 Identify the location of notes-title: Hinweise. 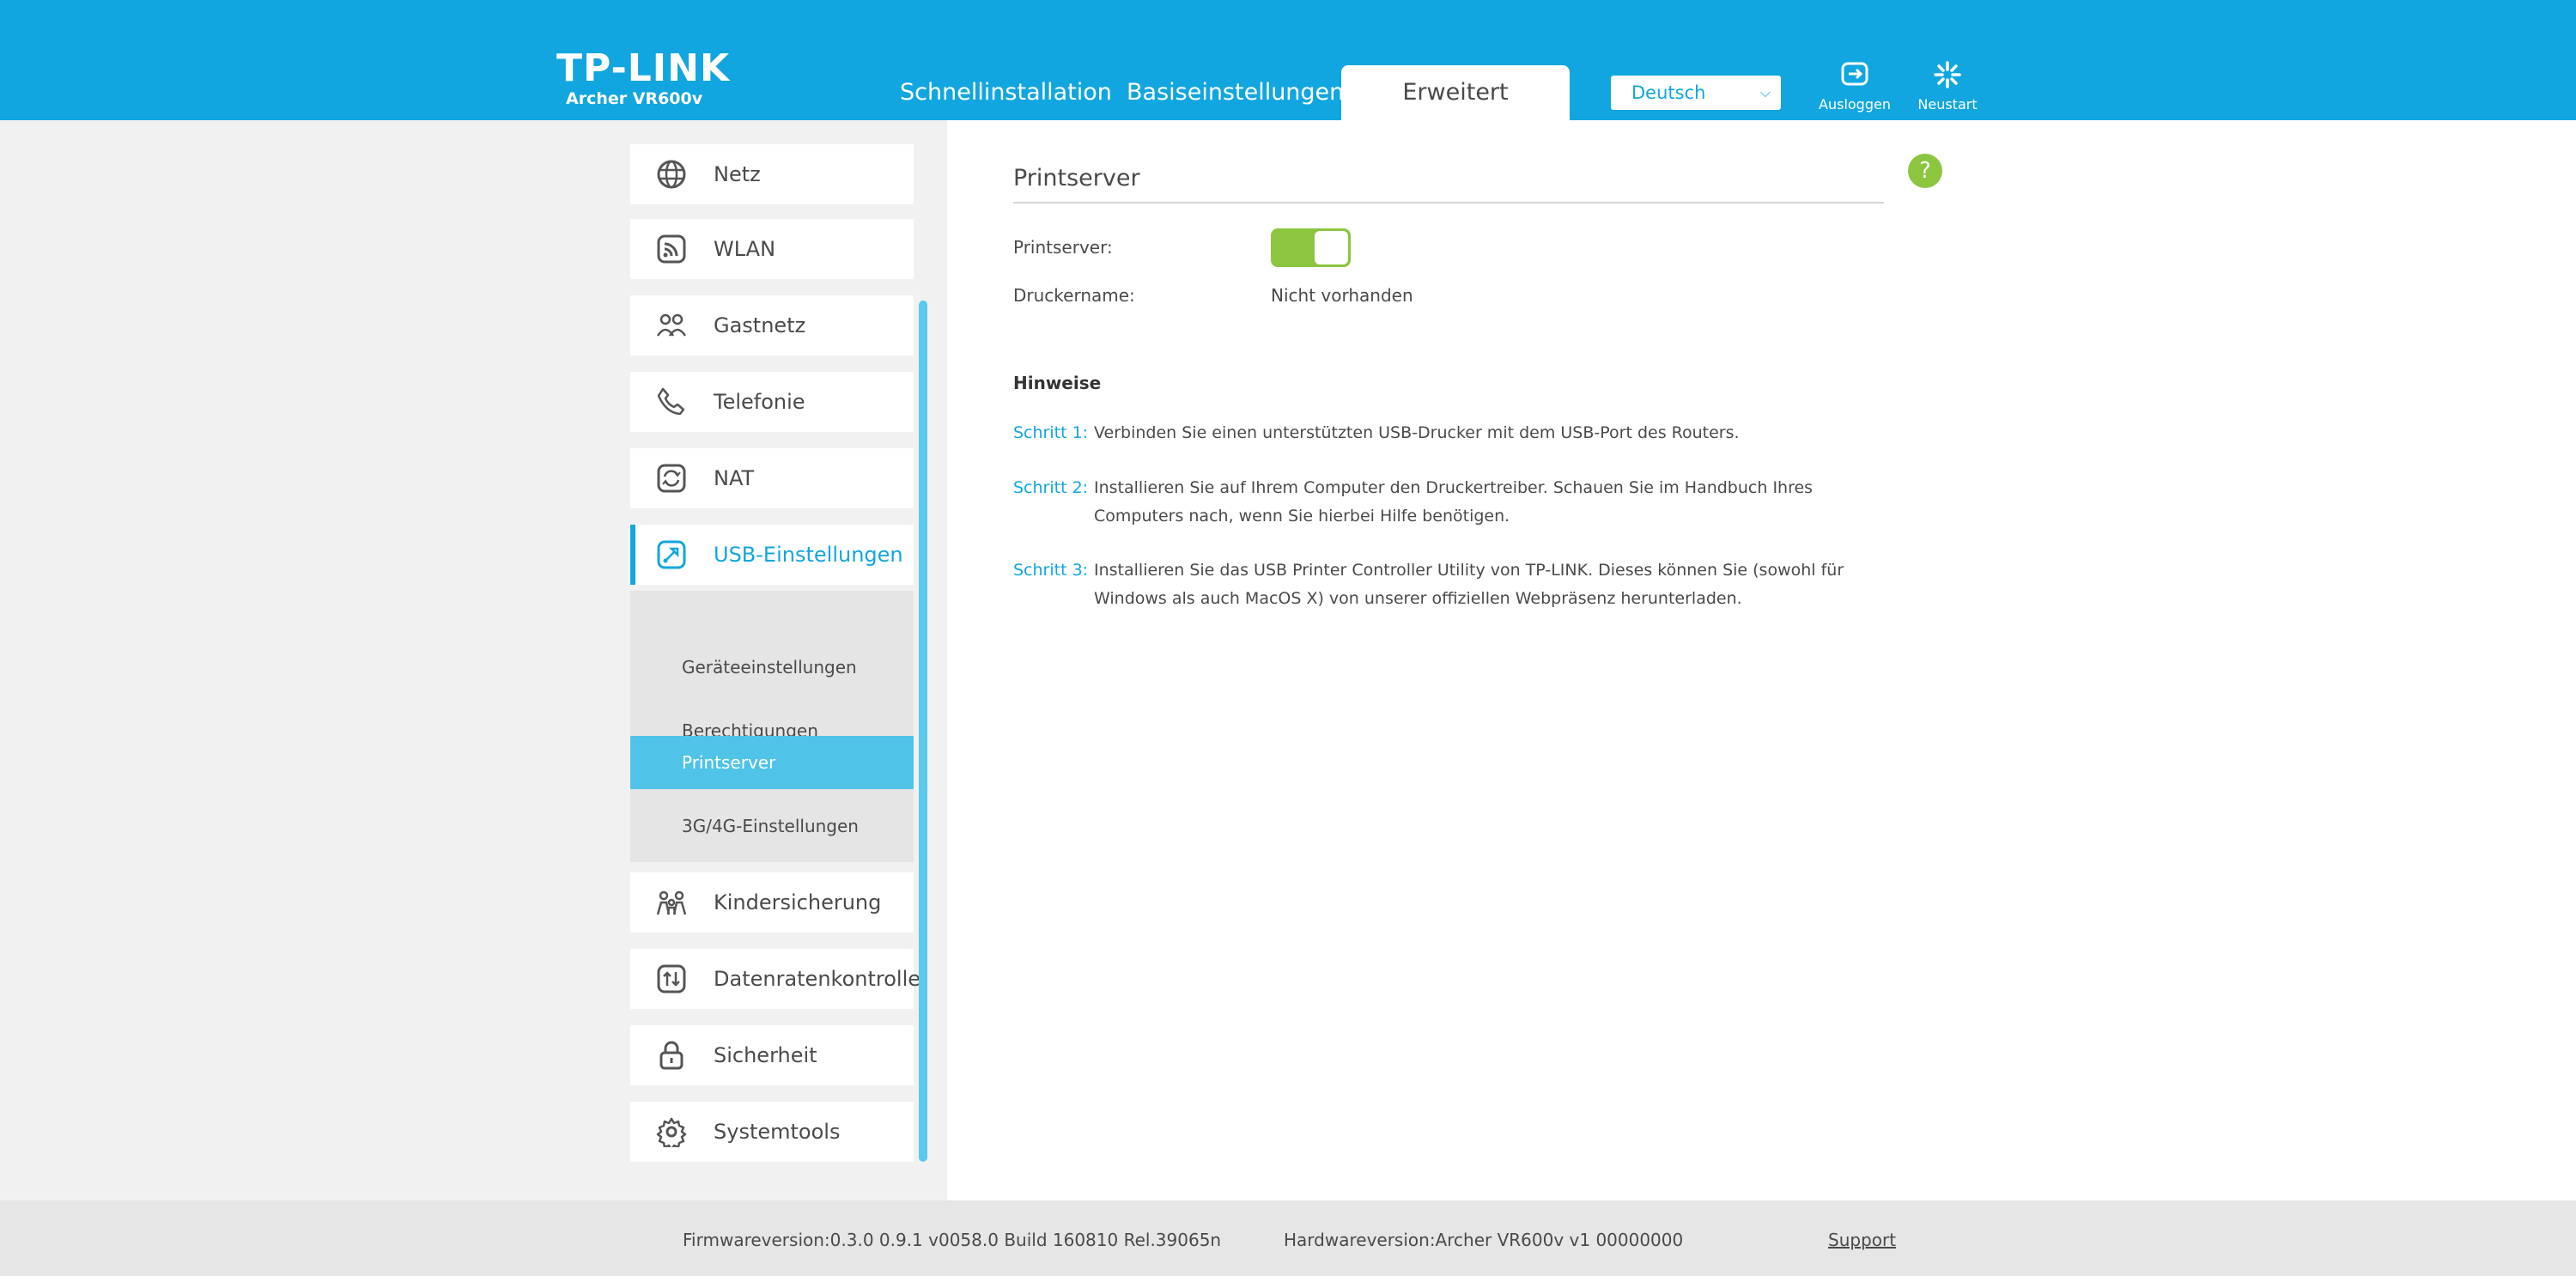
(1057, 383).